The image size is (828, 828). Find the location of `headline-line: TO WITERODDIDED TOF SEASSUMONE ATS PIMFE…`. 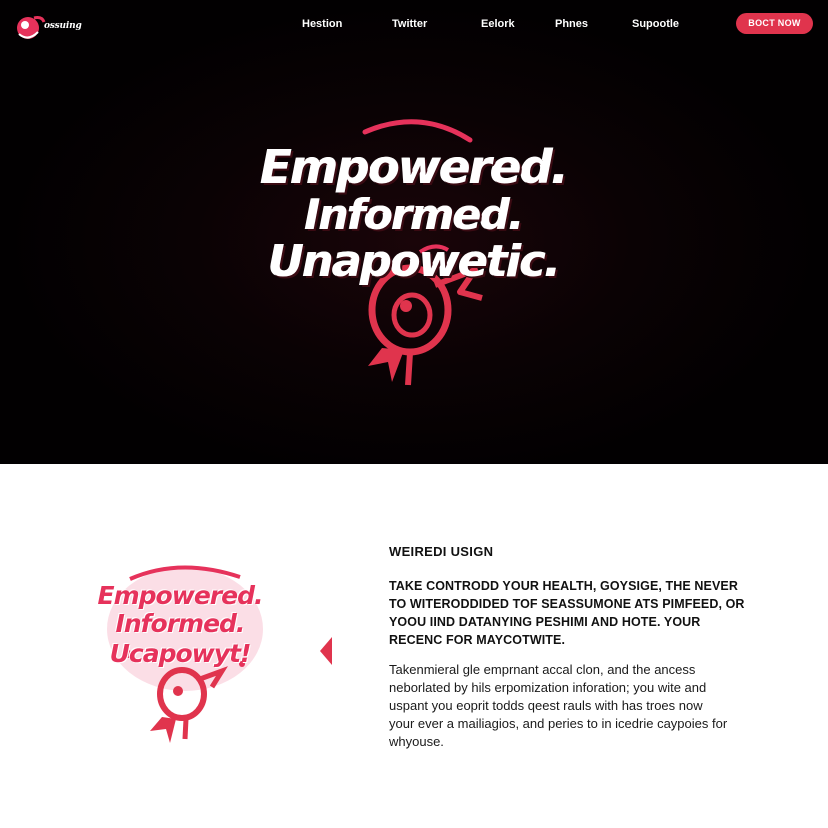

headline-line: TO WITERODDIDED TOF SEASSUMONE ATS PIMFE… is located at coordinates (567, 604).